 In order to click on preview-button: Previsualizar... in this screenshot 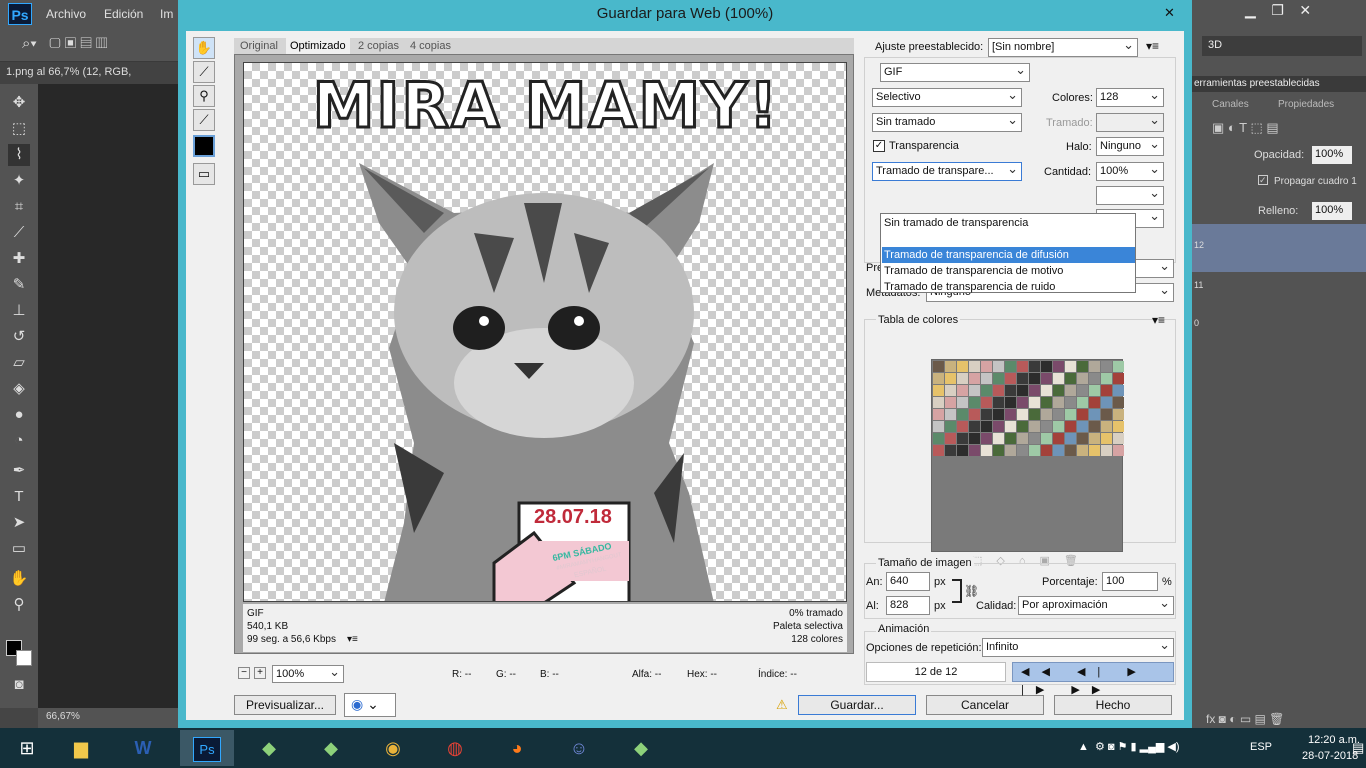, I will do `click(285, 705)`.